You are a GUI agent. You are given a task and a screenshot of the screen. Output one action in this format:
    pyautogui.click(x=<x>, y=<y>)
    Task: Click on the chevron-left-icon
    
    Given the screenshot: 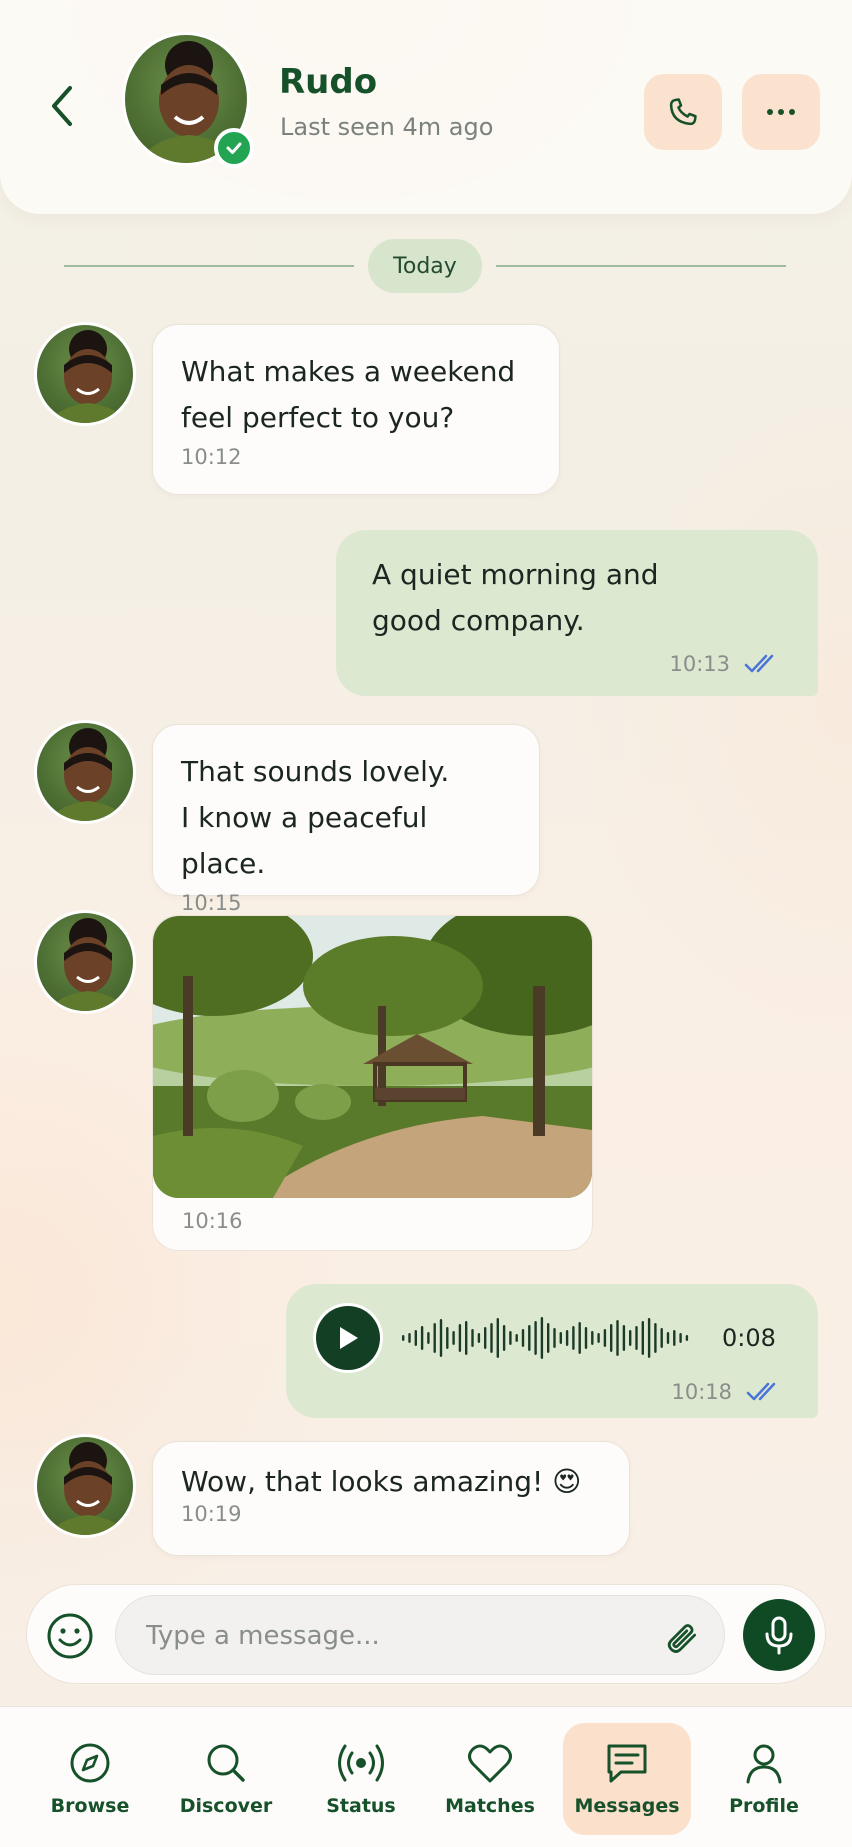 What is the action you would take?
    pyautogui.click(x=62, y=106)
    